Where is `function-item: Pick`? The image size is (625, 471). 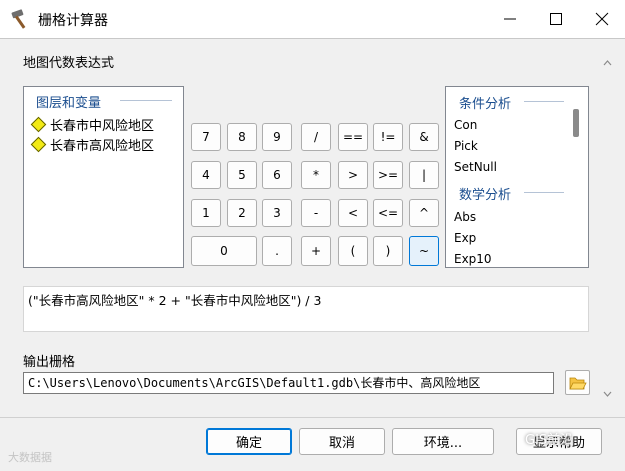 function-item: Pick is located at coordinates (466, 146).